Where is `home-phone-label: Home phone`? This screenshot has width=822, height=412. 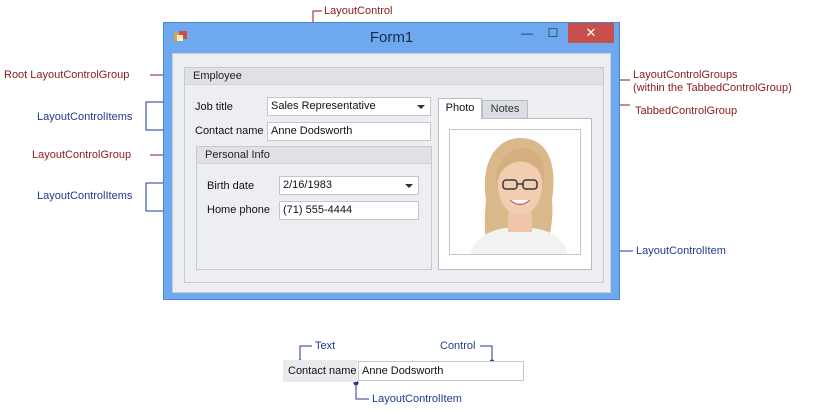
home-phone-label: Home phone is located at coordinates (238, 210).